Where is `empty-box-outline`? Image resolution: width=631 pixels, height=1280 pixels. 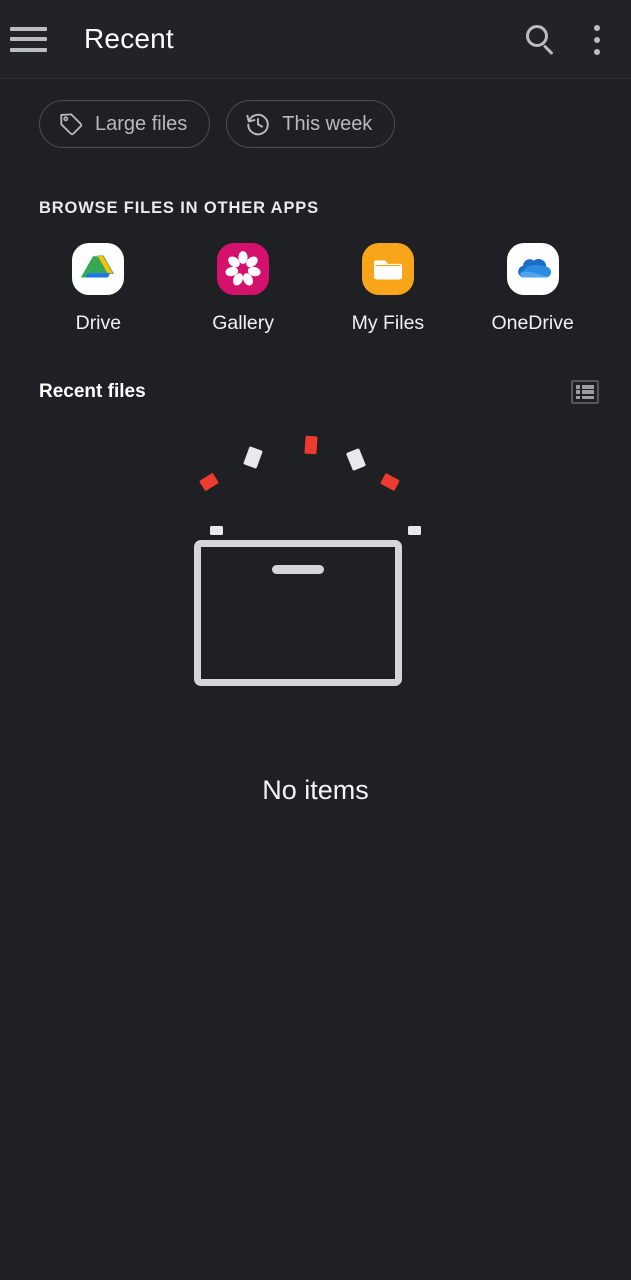
empty-box-outline is located at coordinates (297, 613).